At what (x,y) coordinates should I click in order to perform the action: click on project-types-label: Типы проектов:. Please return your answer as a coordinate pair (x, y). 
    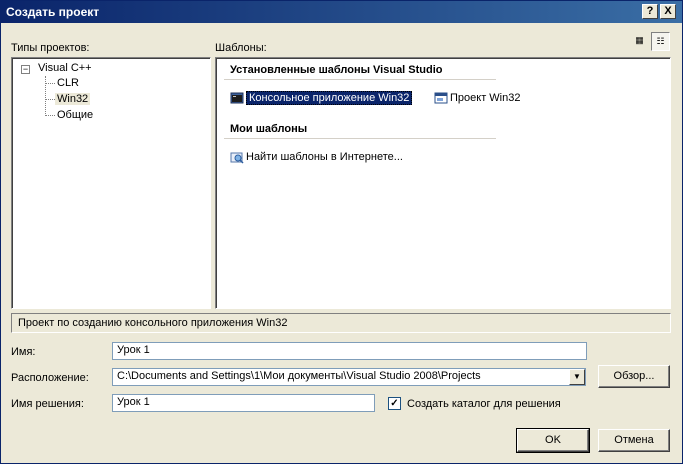
    Looking at the image, I should click on (50, 48).